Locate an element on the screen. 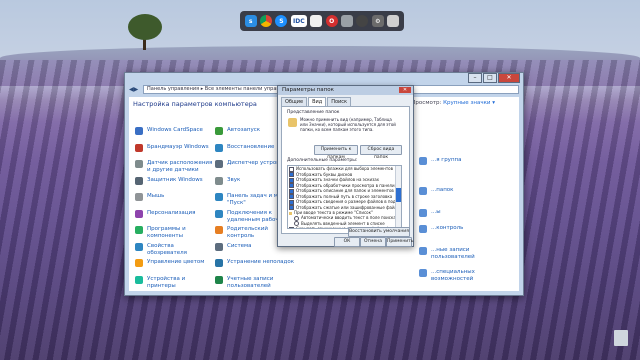 This screenshot has width=640, height=360. control-panel-item: ...папок is located at coordinates (464, 191).